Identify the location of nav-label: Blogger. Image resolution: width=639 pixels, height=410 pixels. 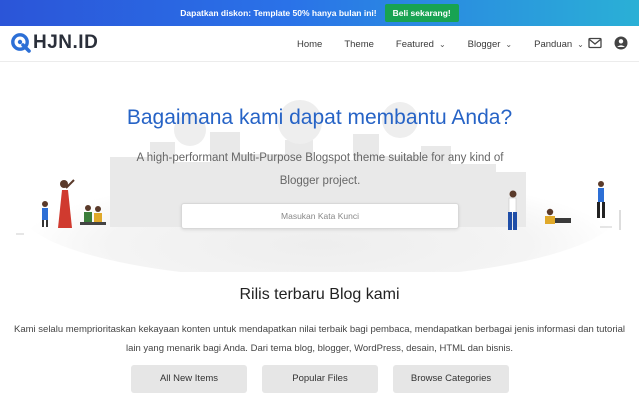
(484, 44).